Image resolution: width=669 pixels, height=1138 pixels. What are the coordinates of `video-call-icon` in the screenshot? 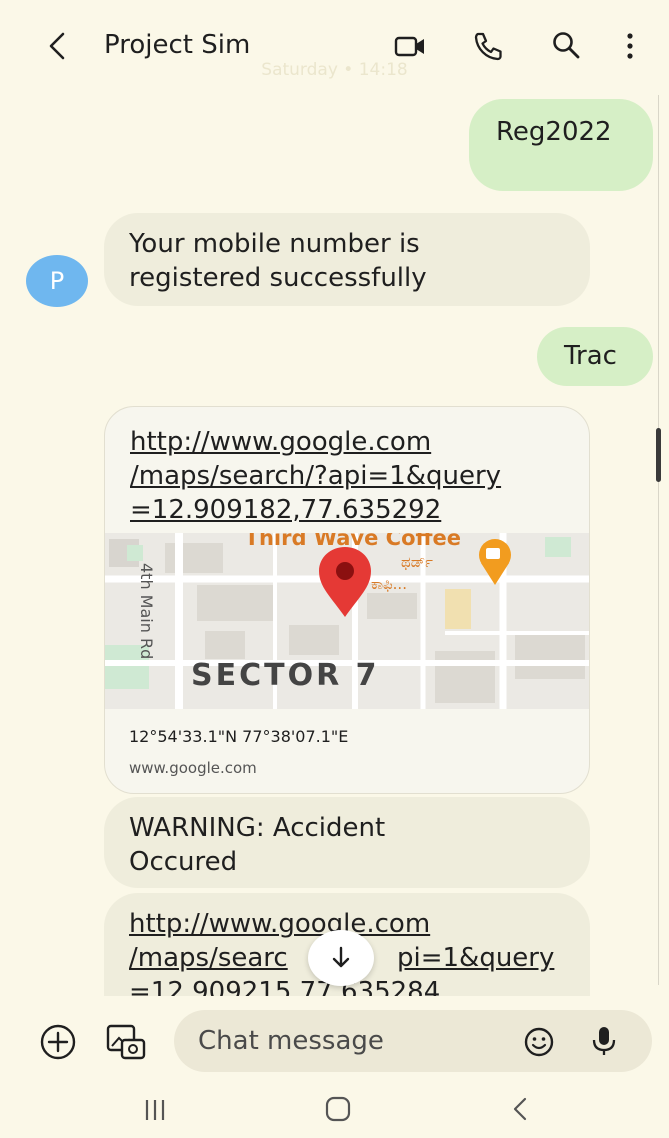 It's located at (410, 46).